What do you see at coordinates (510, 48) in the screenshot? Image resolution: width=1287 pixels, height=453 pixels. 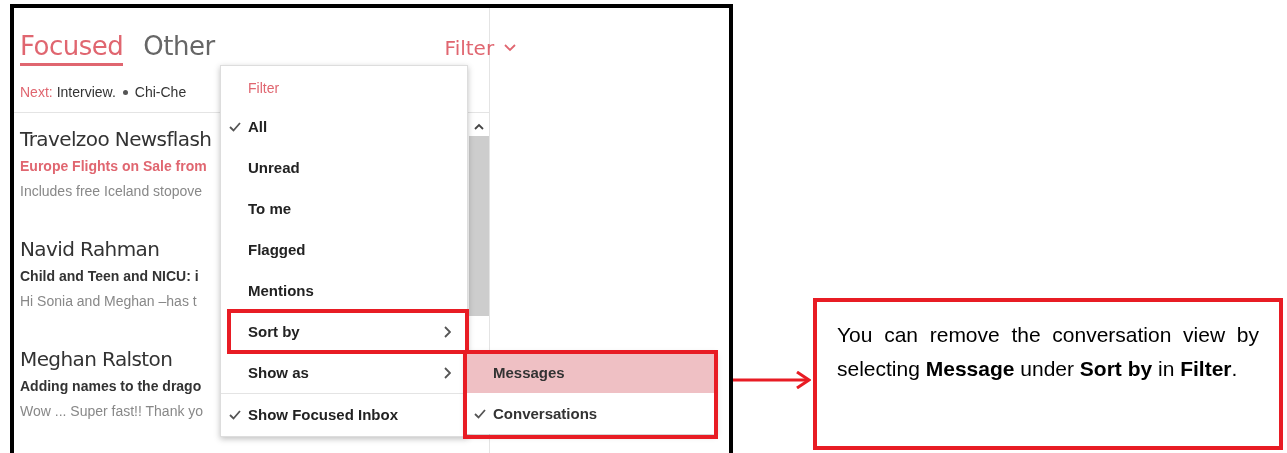 I see `chevron-down-icon` at bounding box center [510, 48].